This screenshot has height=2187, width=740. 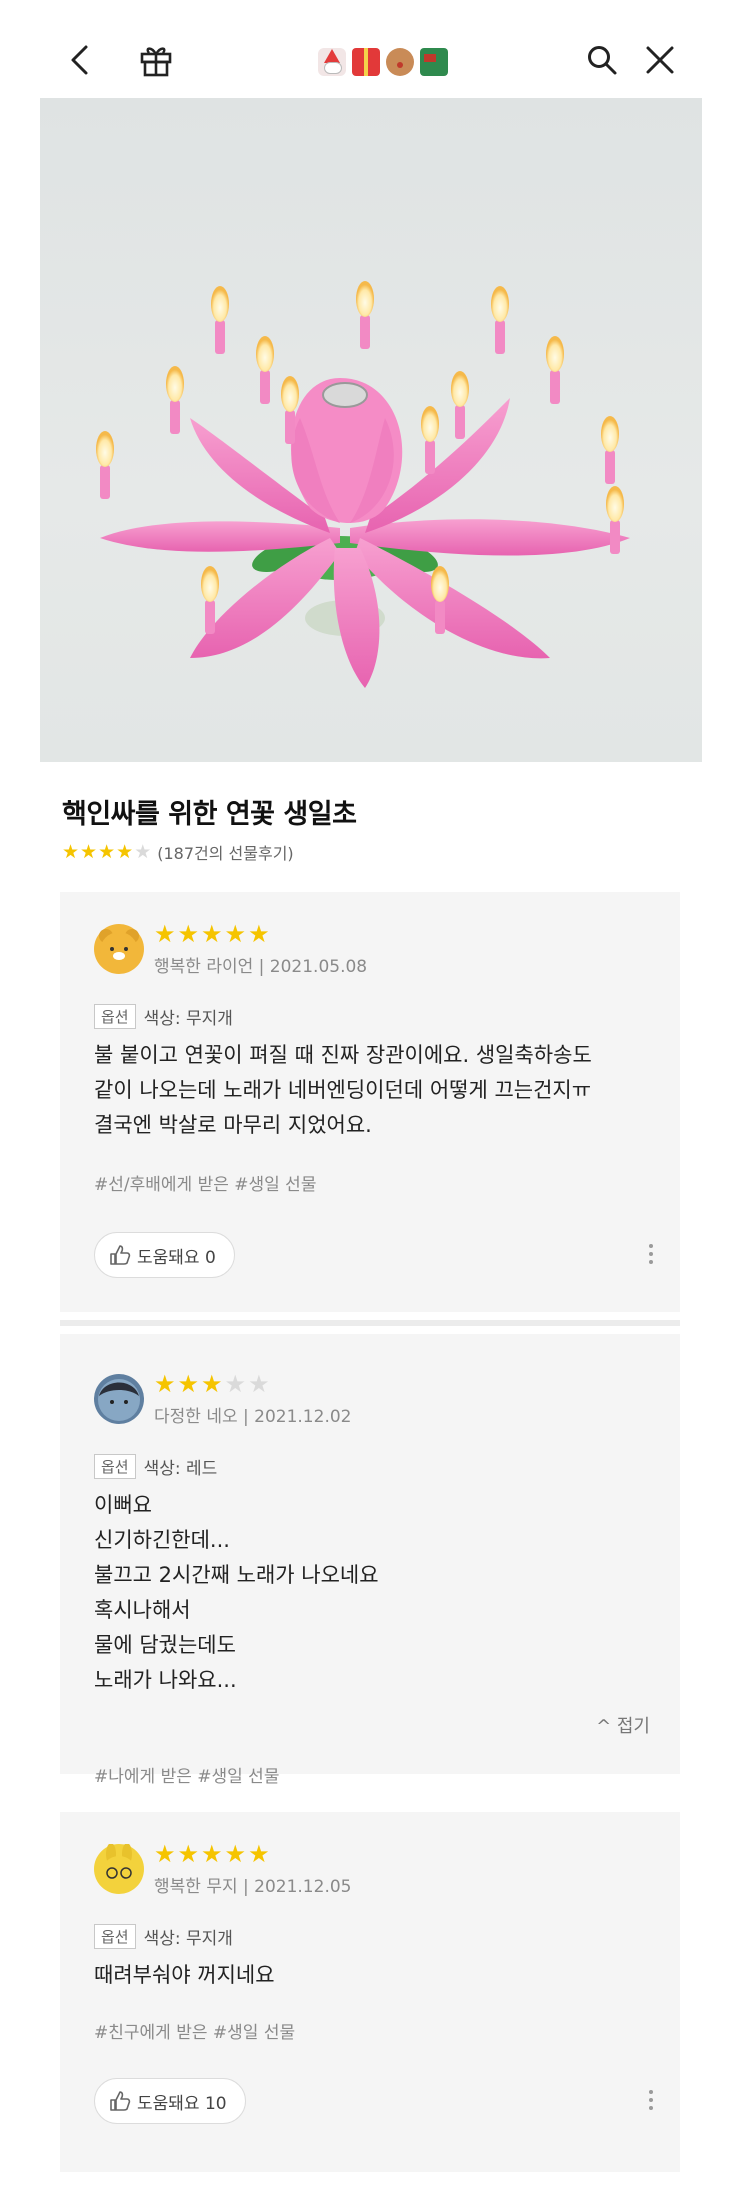 What do you see at coordinates (205, 1185) in the screenshot?
I see `review-tags: #선/후배에게 받은 #생일 선물` at bounding box center [205, 1185].